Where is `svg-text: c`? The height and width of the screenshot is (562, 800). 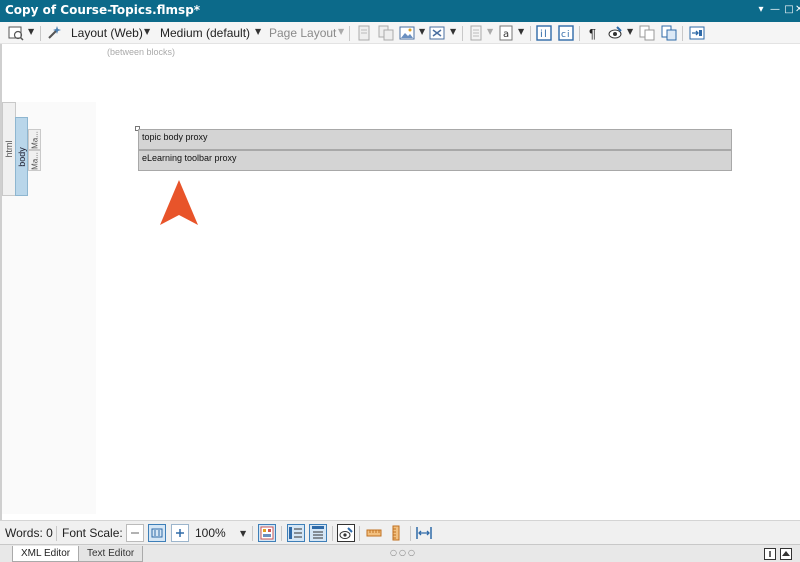
svg-text: c is located at coordinates (563, 35).